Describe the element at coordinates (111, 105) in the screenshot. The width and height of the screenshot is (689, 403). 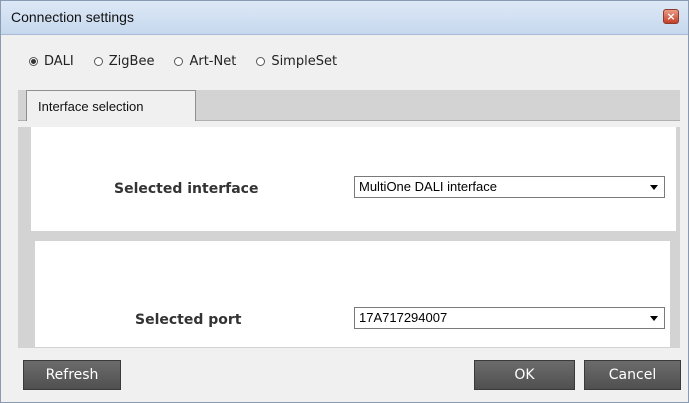
I see `tab-interface-selection: Interface selection` at that location.